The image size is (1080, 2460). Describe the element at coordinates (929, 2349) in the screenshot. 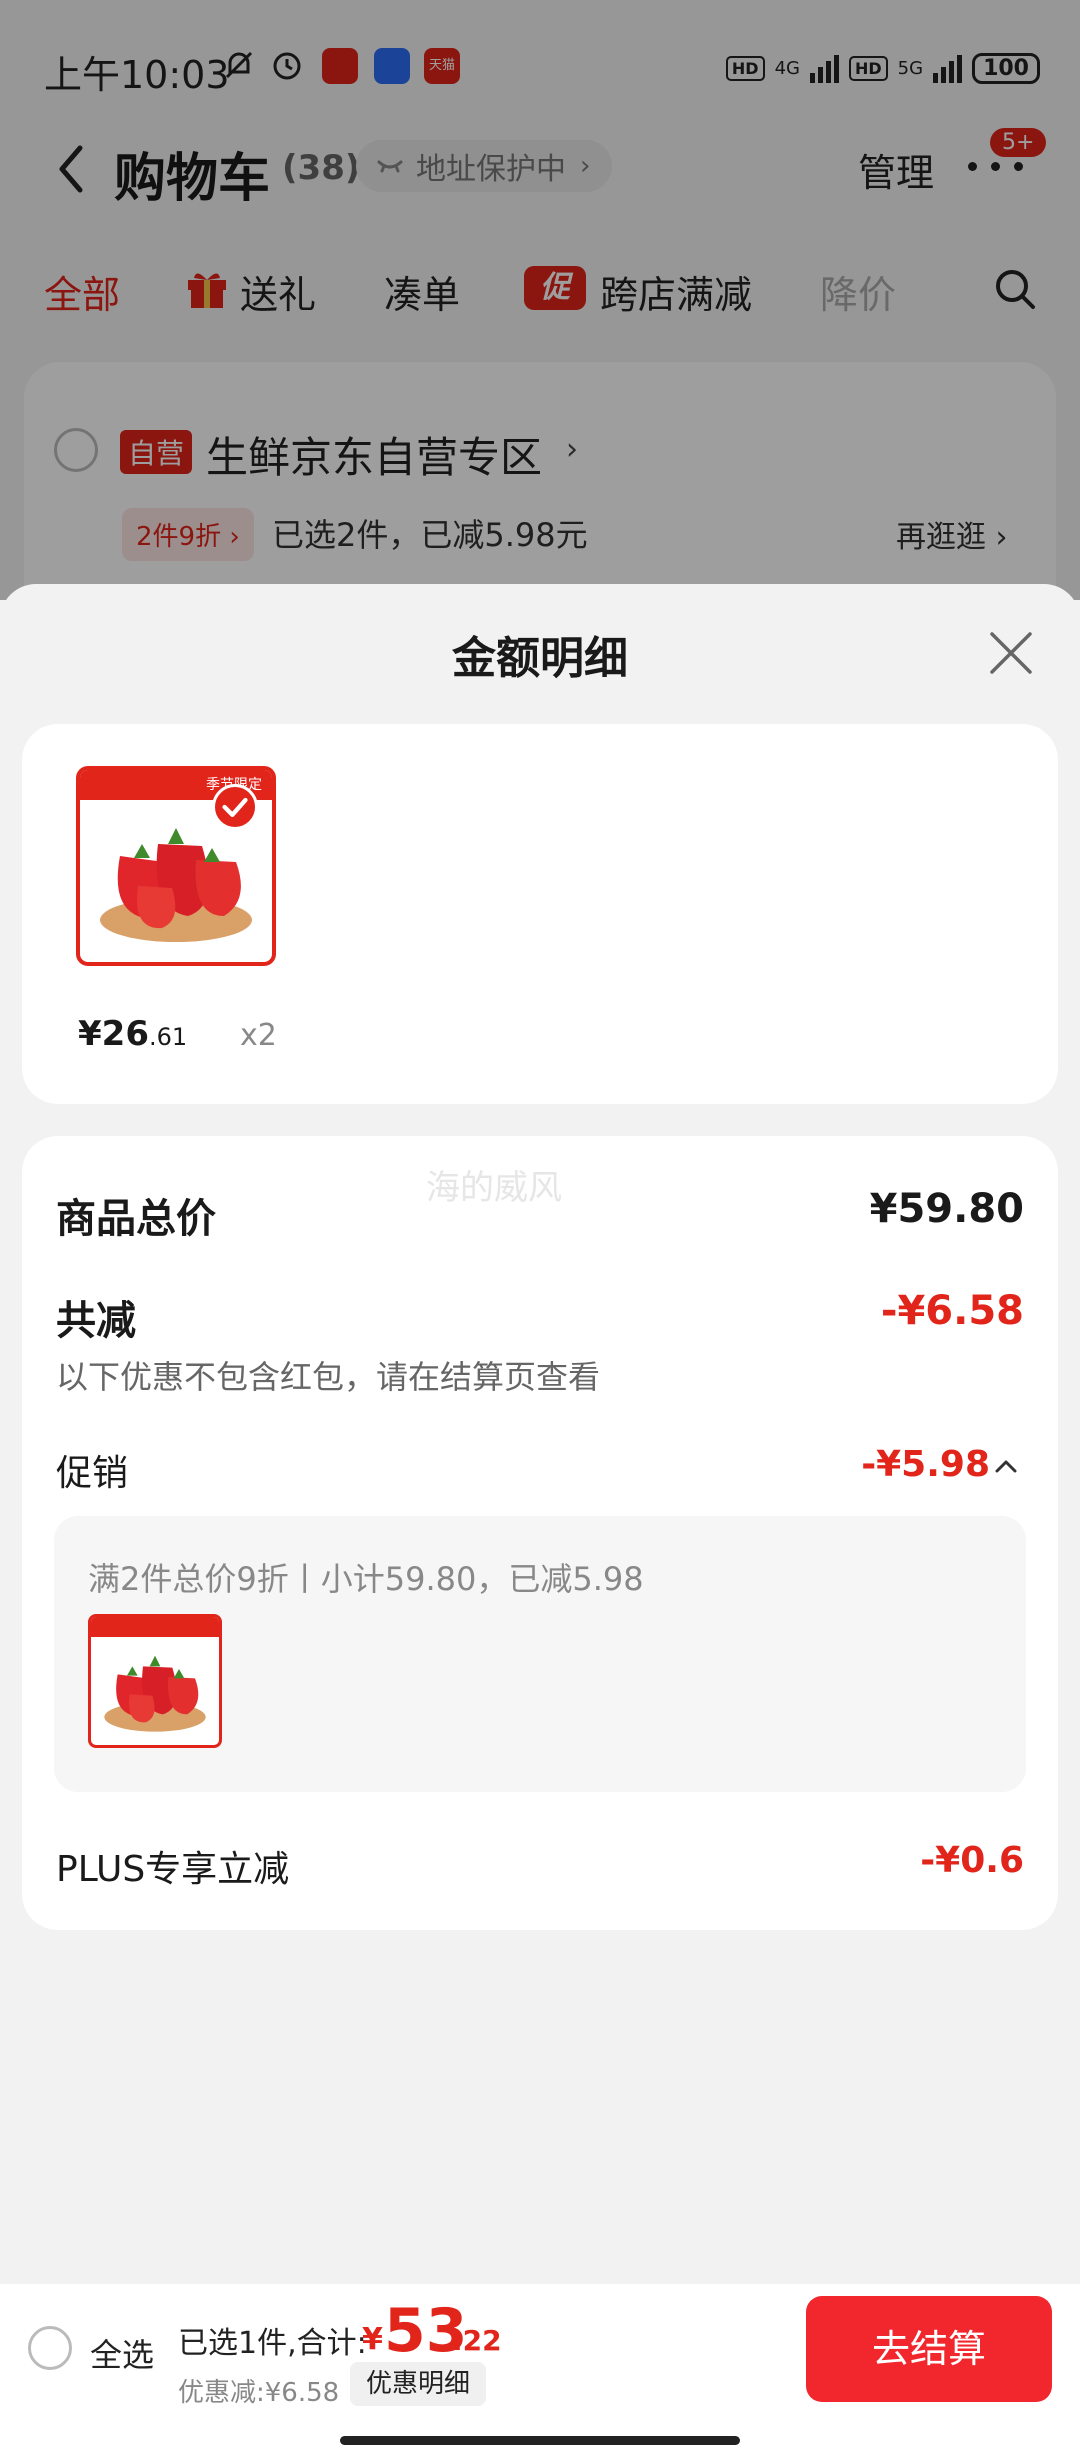

I see `checkout-button: 去结算` at that location.